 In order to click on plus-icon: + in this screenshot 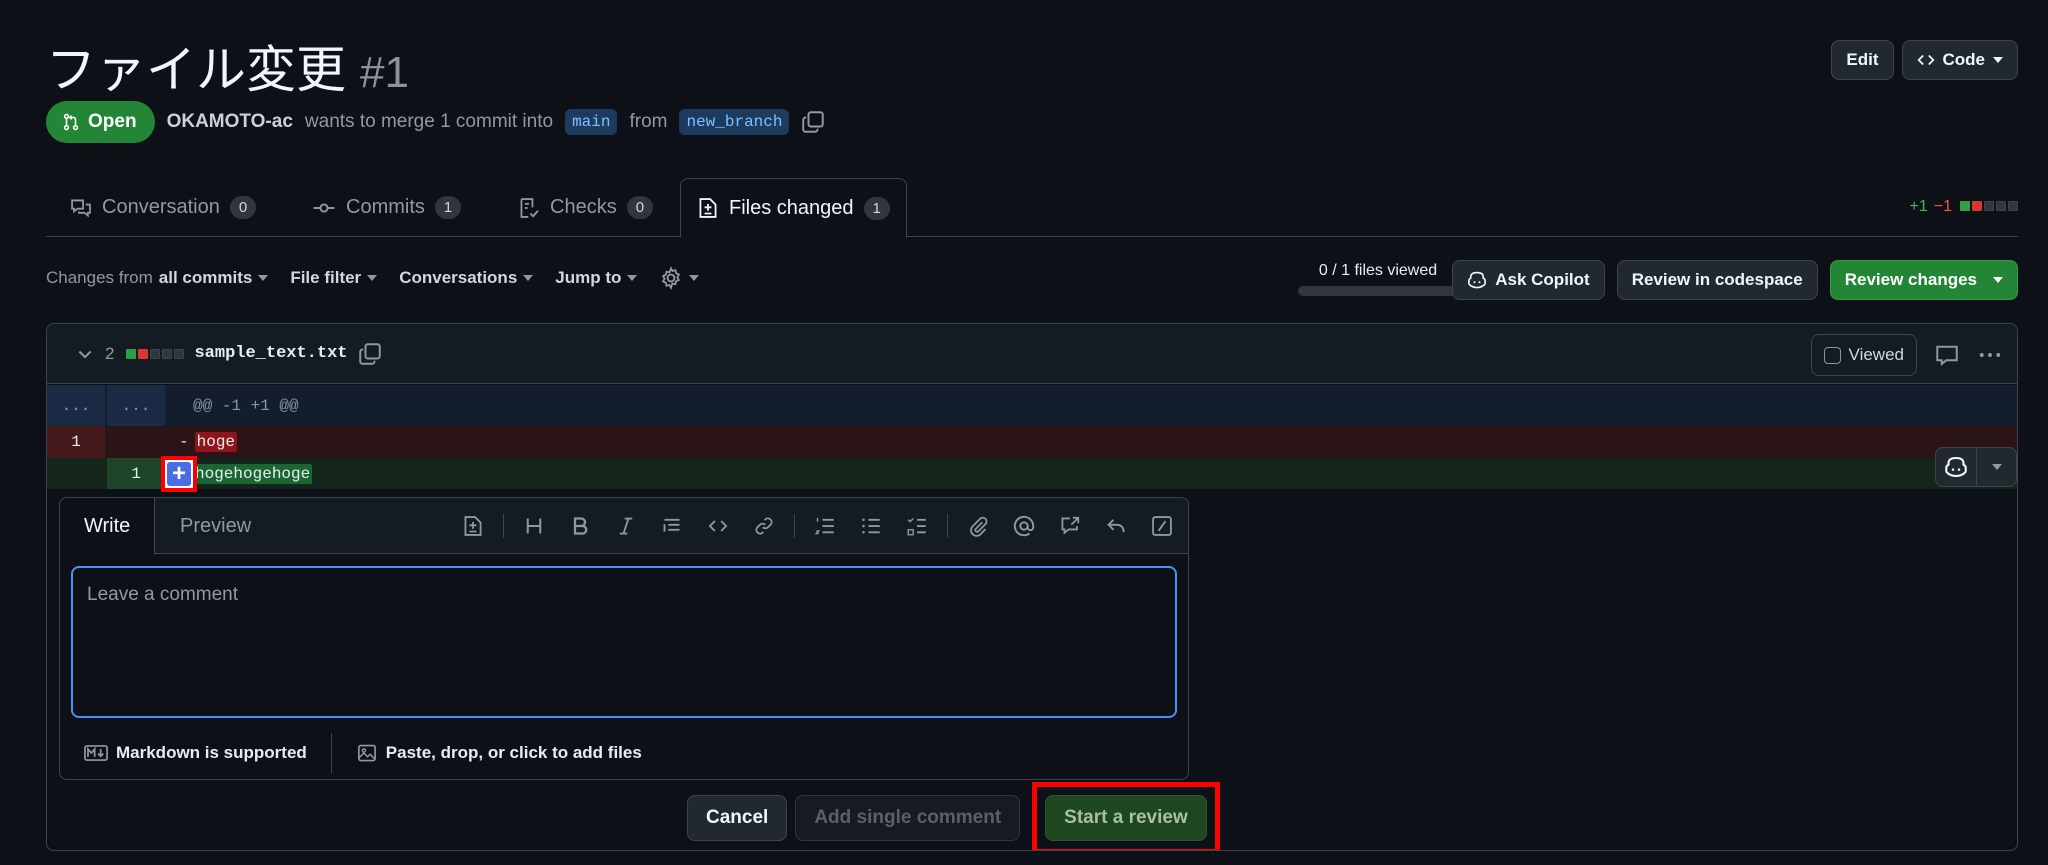, I will do `click(179, 473)`.